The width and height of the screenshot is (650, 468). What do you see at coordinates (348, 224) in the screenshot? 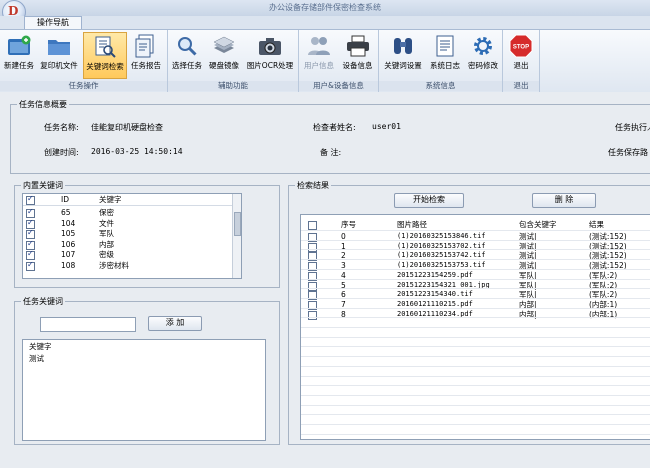
I see `col-no: 序号` at bounding box center [348, 224].